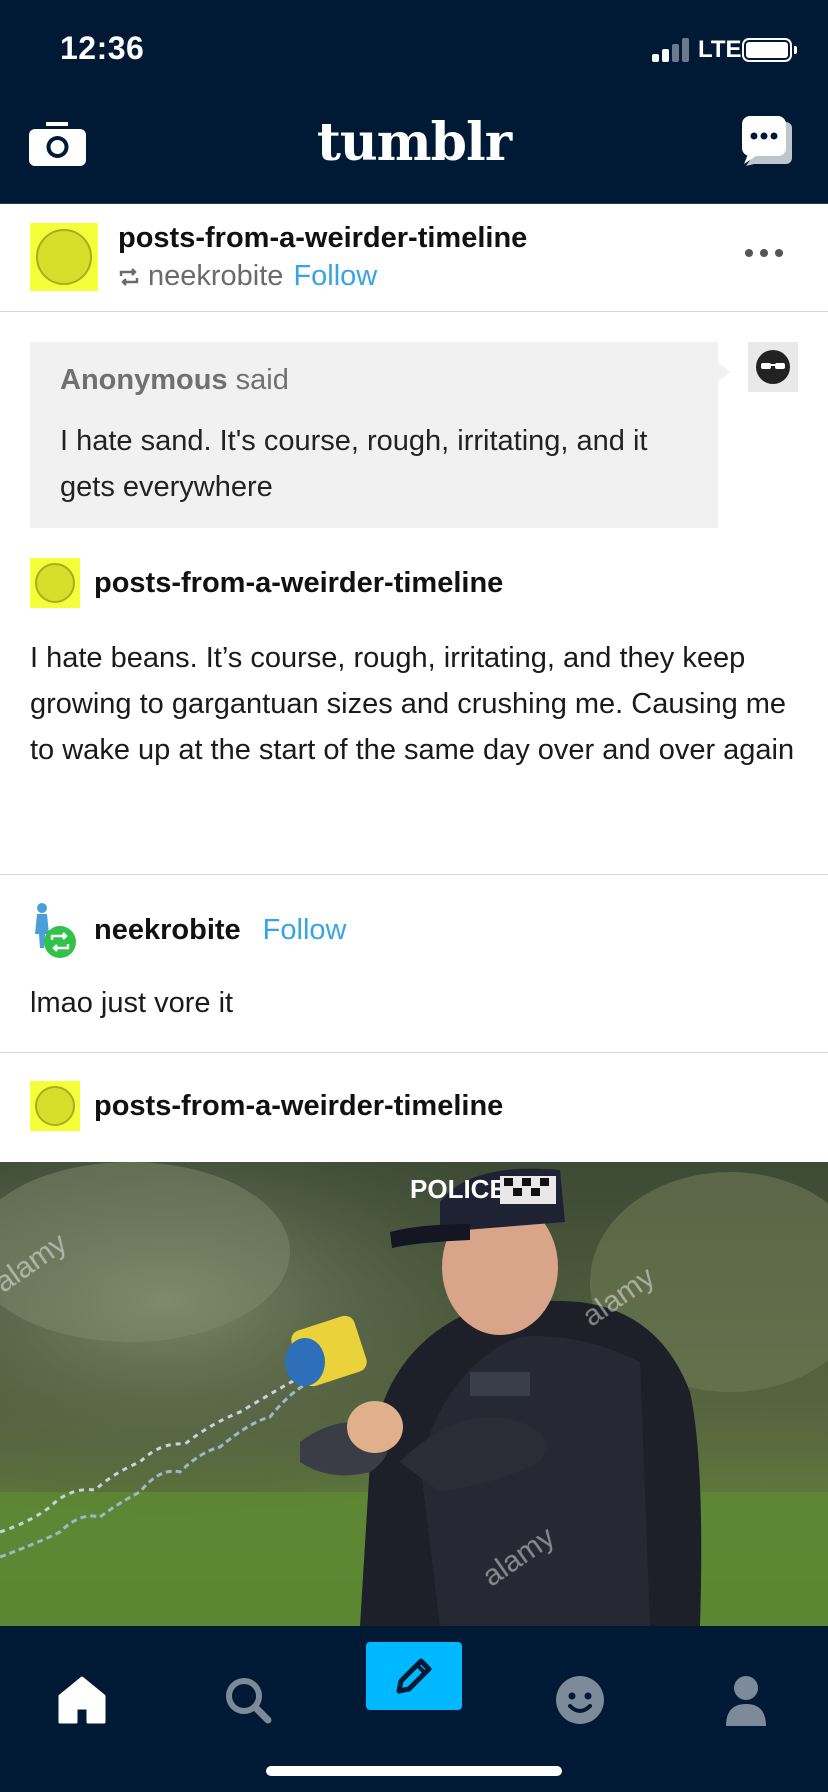  I want to click on compose-button, so click(414, 1676).